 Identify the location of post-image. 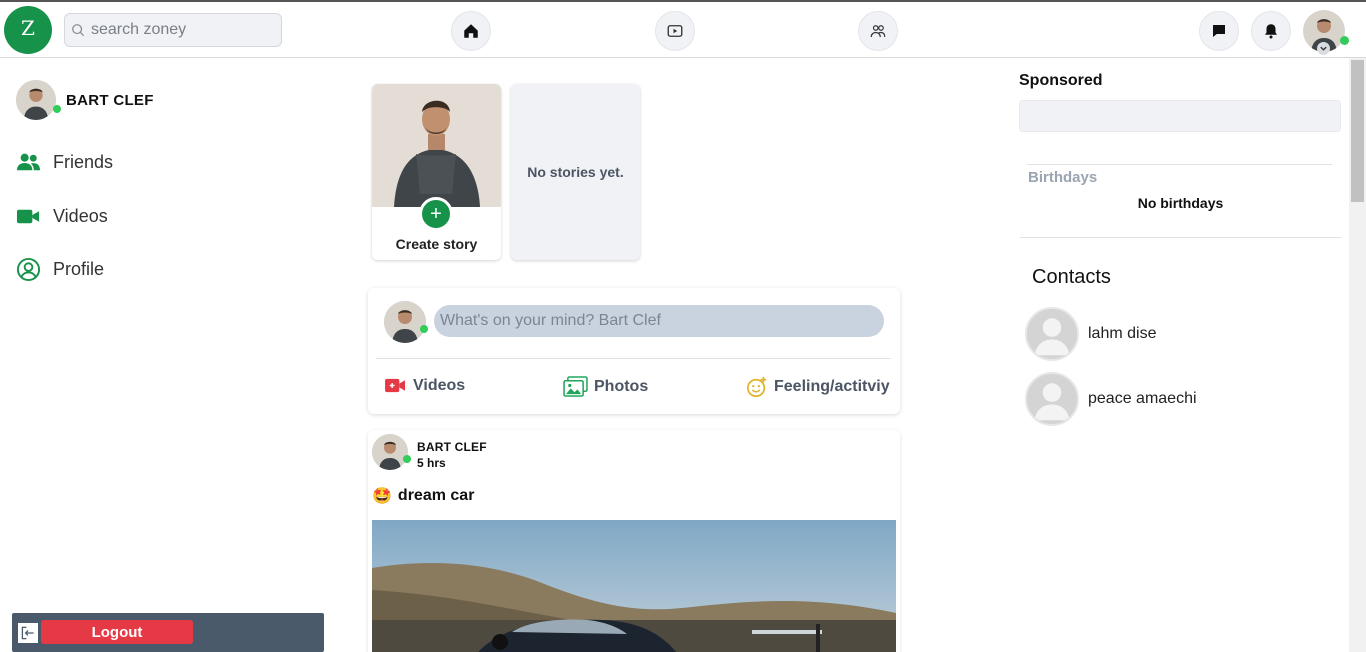
(634, 586).